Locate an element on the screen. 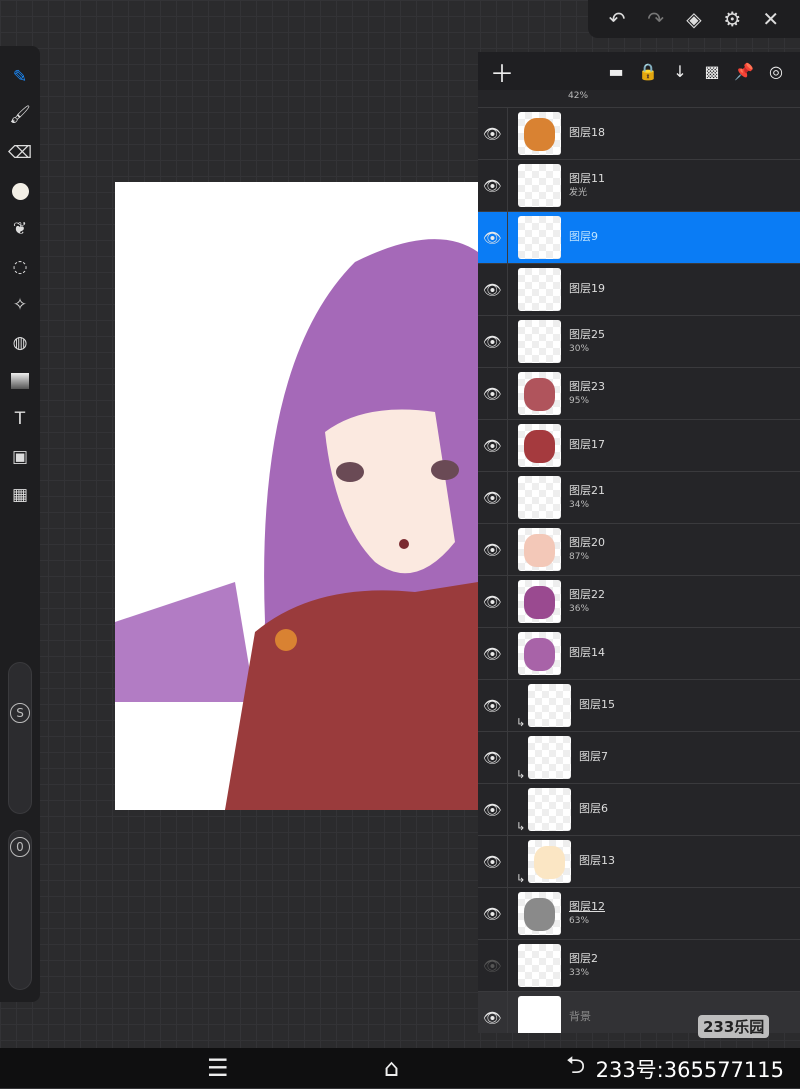  eraser-tool-icon: ⌫ is located at coordinates (20, 153).